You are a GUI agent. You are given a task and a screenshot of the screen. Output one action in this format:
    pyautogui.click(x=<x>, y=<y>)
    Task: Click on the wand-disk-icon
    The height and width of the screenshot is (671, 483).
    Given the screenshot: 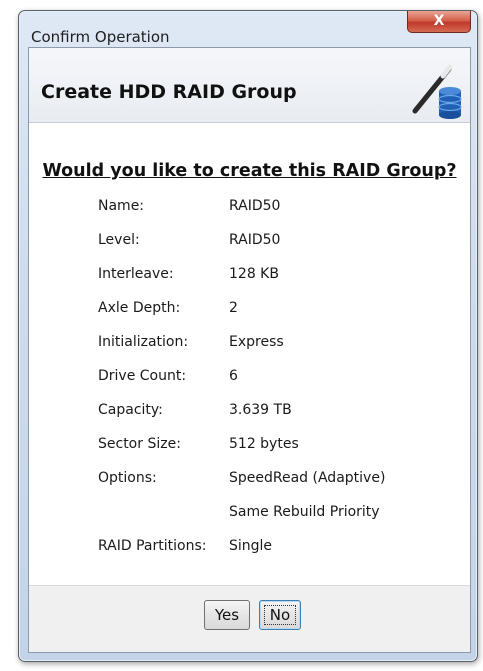 What is the action you would take?
    pyautogui.click(x=437, y=91)
    